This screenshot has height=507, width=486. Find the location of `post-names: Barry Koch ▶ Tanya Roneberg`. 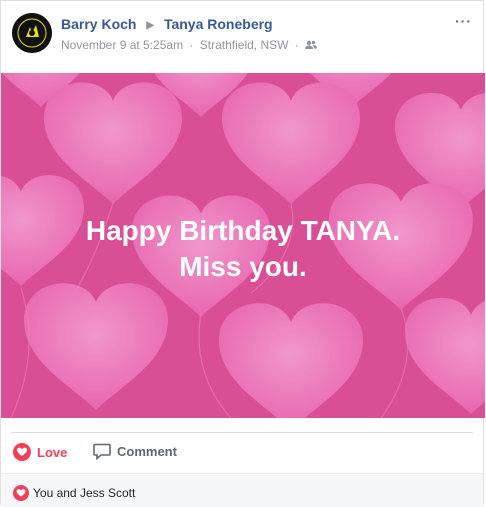

post-names: Barry Koch ▶ Tanya Roneberg is located at coordinates (167, 24).